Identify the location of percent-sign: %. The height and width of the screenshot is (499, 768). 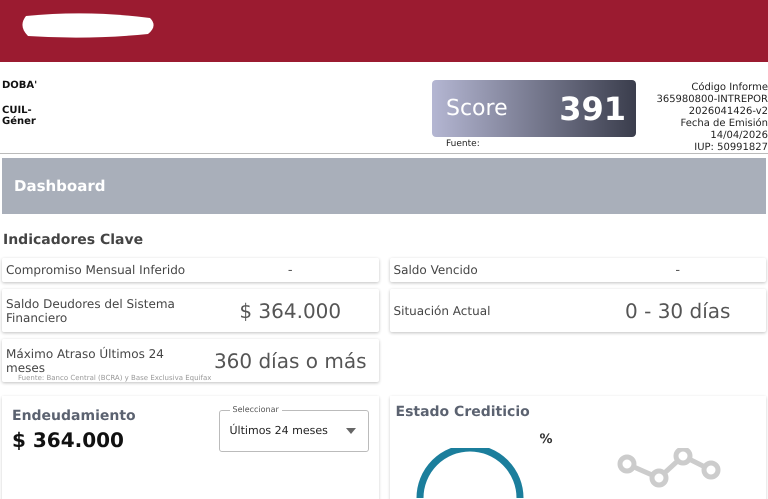
(546, 439).